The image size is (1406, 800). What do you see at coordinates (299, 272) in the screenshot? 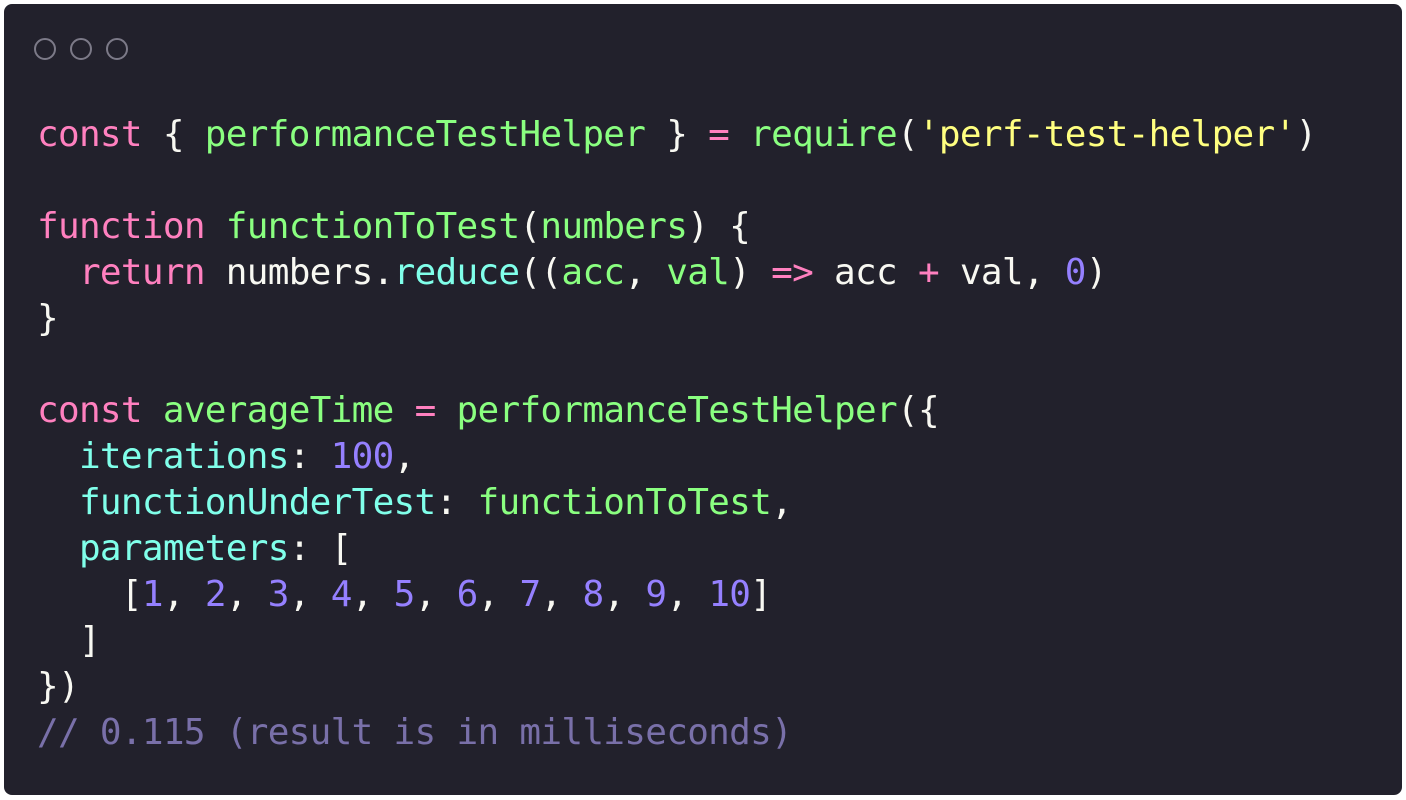
I see `code-token-plain: numbers.` at bounding box center [299, 272].